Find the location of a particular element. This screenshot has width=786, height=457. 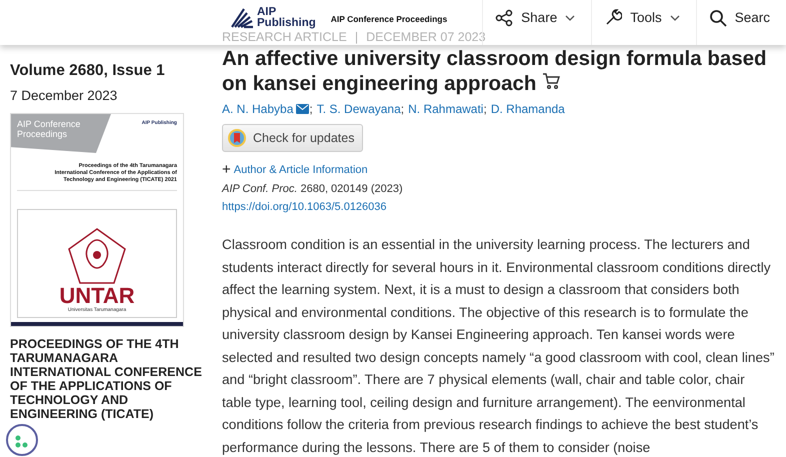

search-button: Searc is located at coordinates (741, 22).